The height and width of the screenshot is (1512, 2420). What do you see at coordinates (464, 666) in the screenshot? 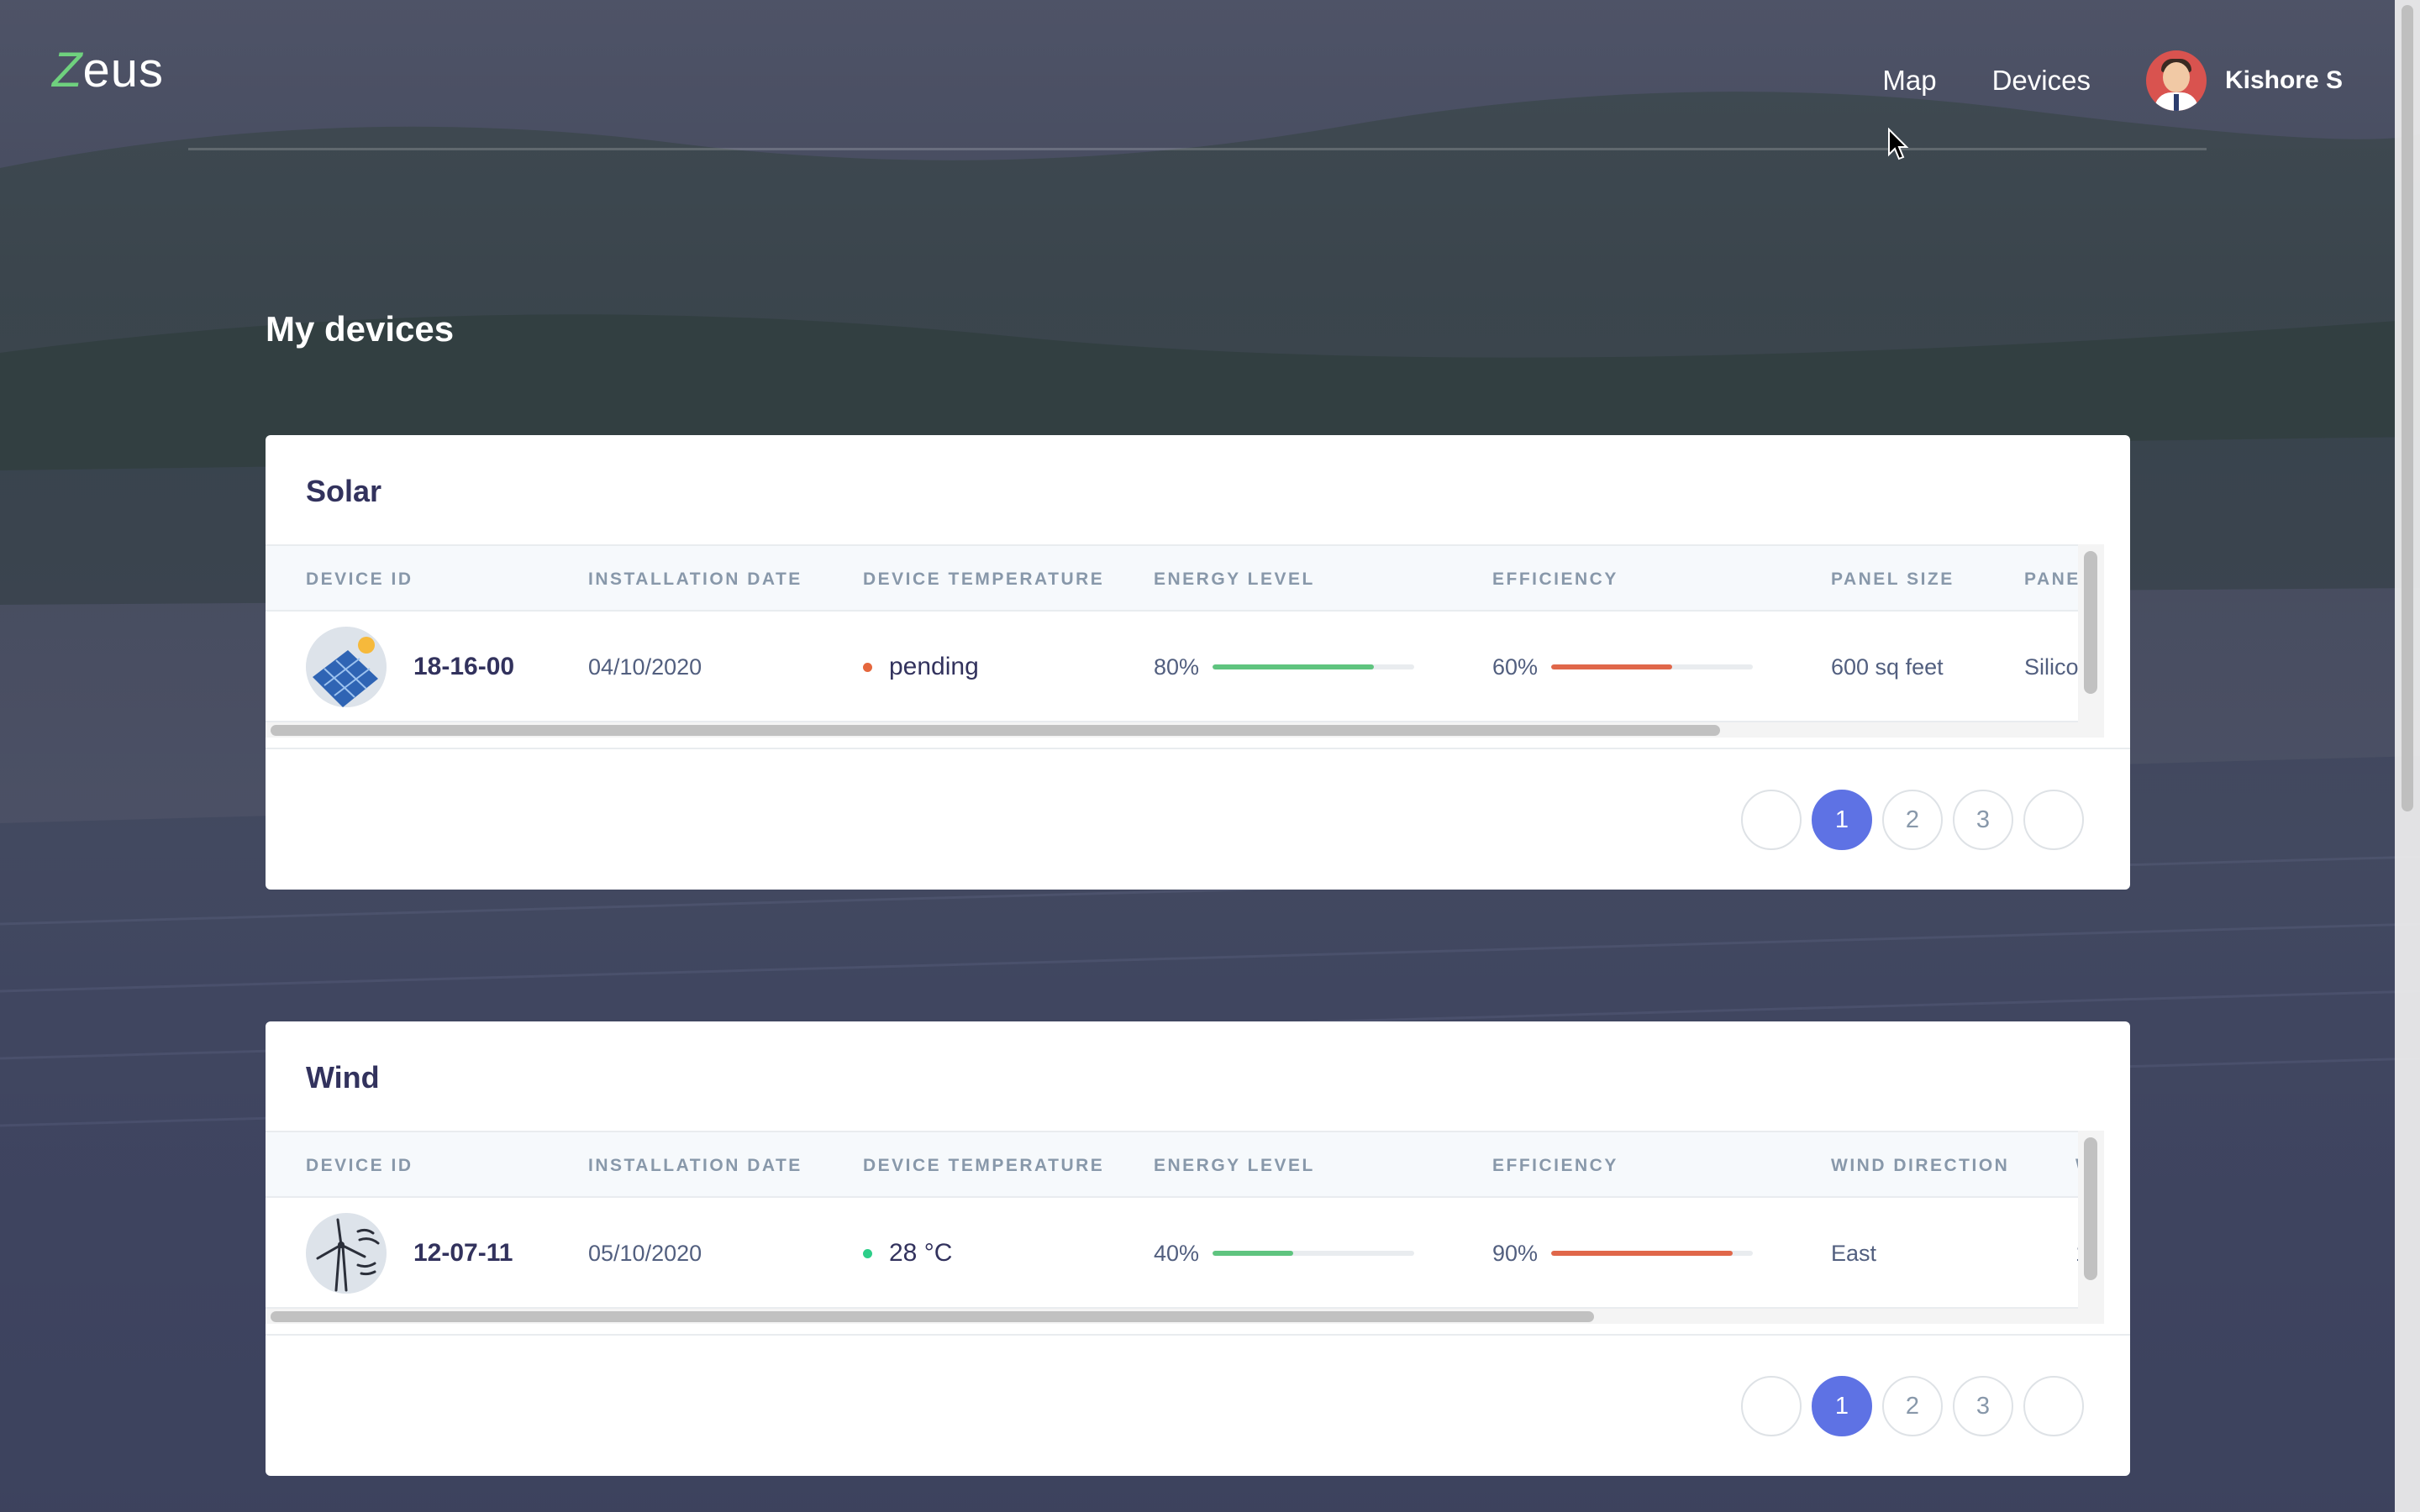
I see `device-id: 18-16-00` at bounding box center [464, 666].